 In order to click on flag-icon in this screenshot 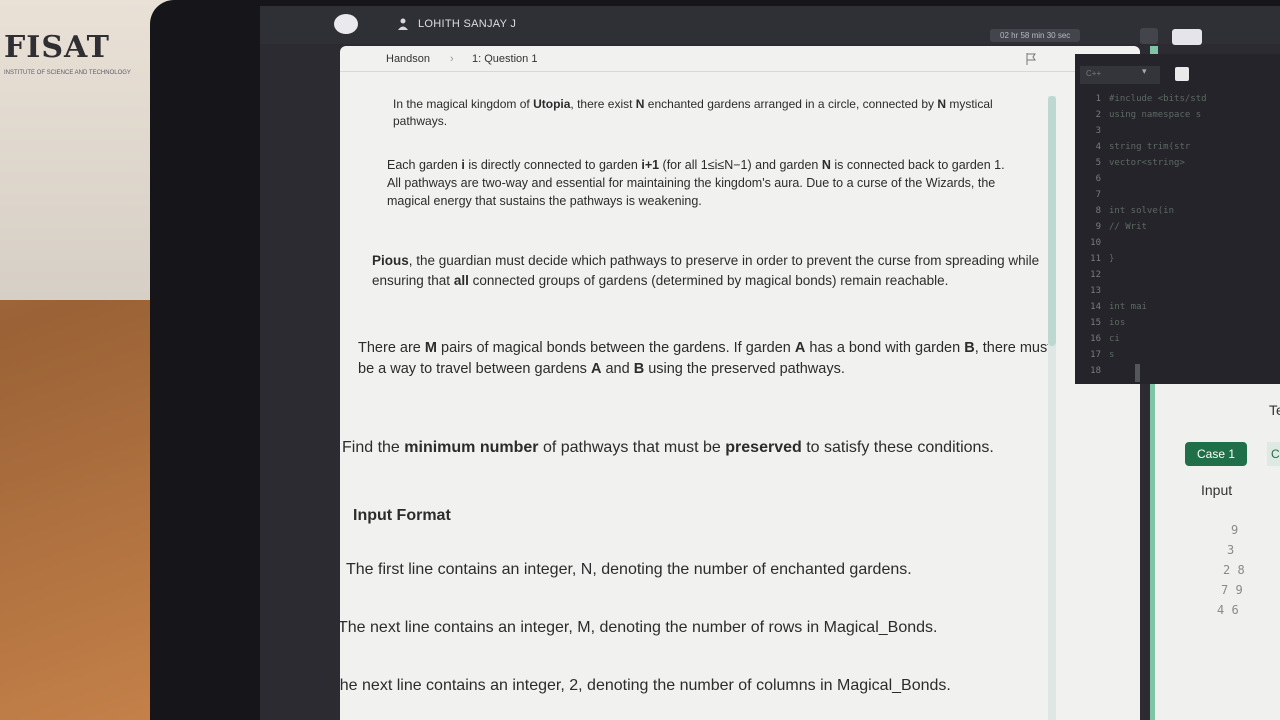, I will do `click(1031, 59)`.